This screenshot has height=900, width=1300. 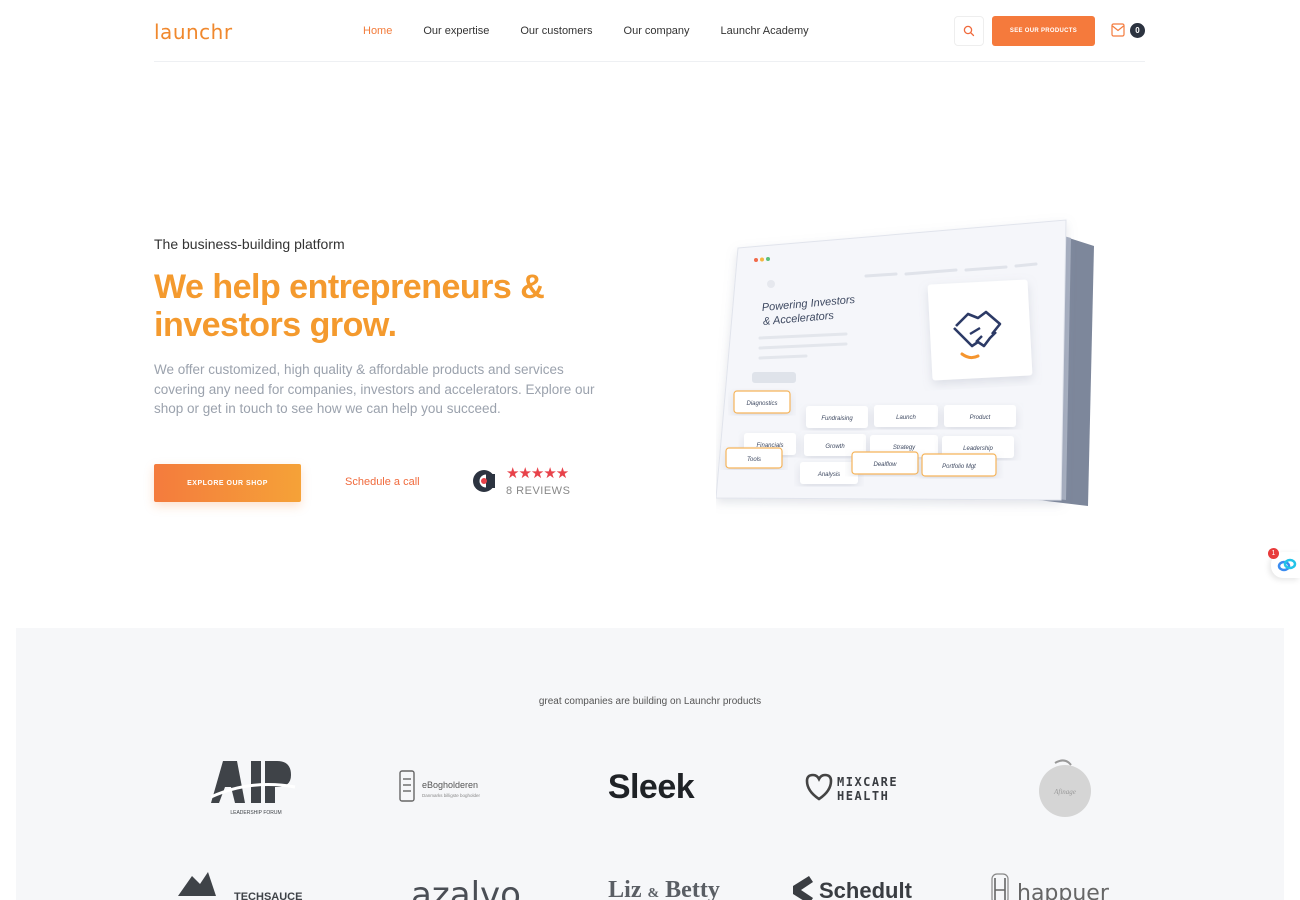 What do you see at coordinates (761, 404) in the screenshot?
I see `tag-diagnostics: Diagnostics` at bounding box center [761, 404].